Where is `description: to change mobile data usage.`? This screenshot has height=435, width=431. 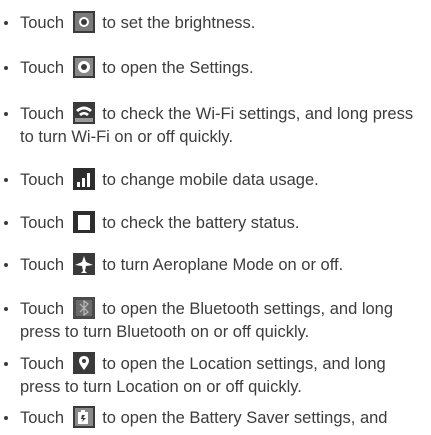 description: to change mobile data usage. is located at coordinates (210, 180).